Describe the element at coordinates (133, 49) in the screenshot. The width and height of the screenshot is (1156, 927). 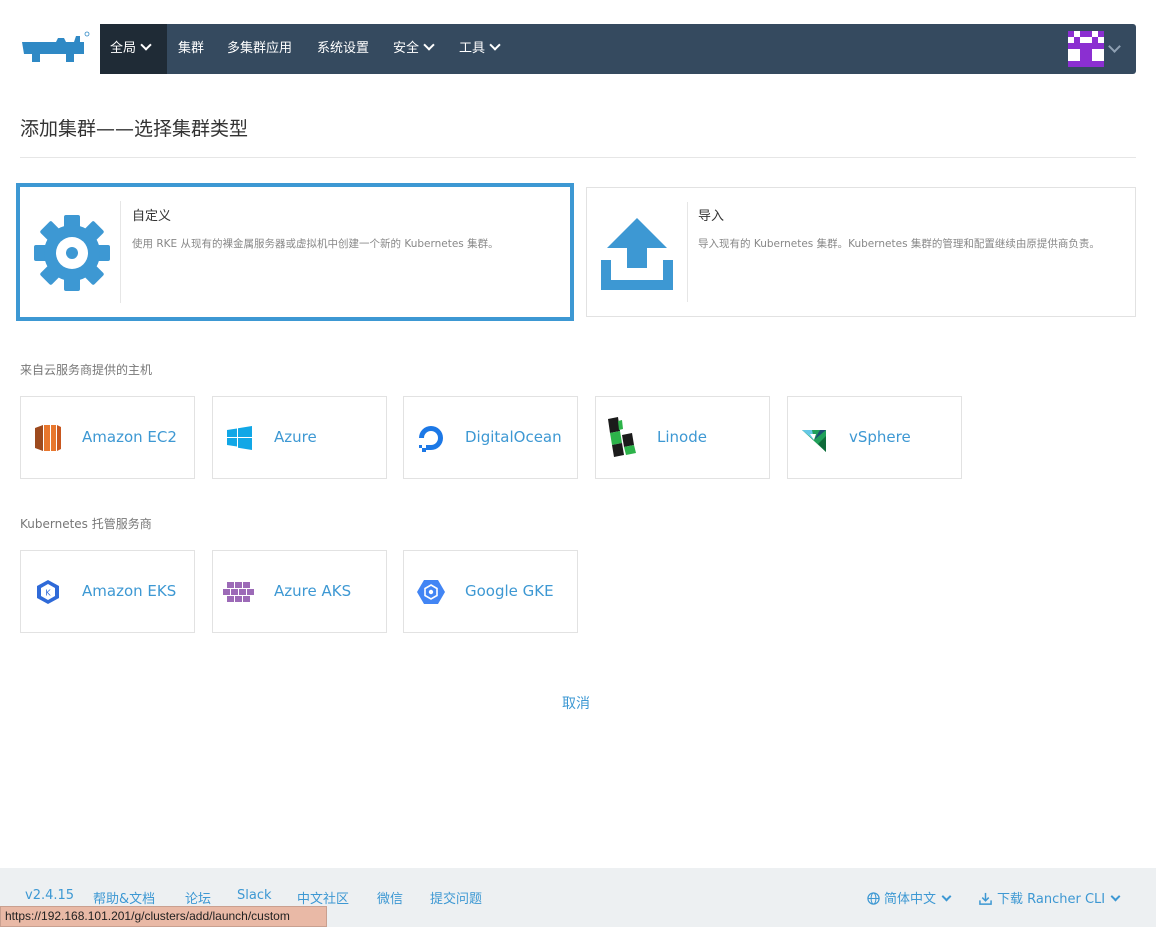
I see `nav-global: 全局` at that location.